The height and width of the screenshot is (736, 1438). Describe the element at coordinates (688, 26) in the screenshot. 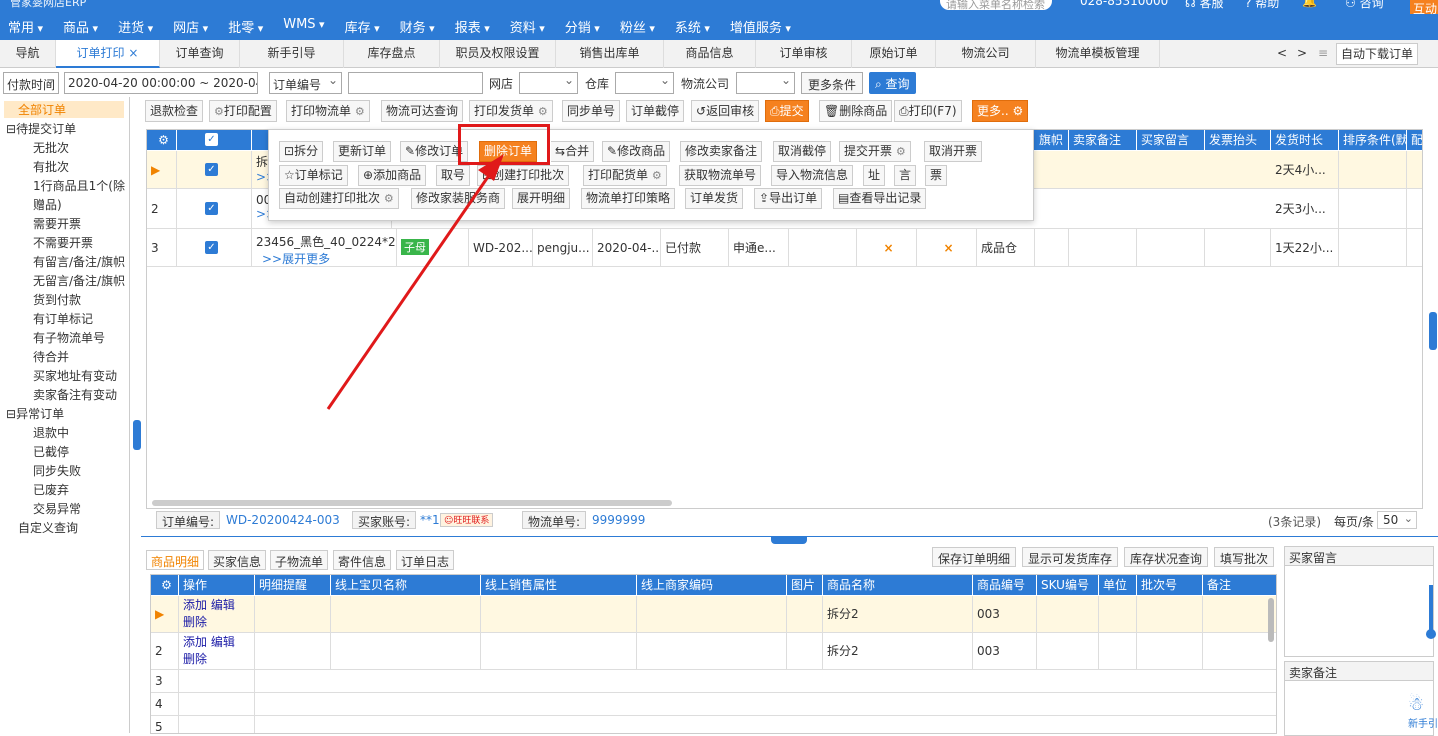

I see `menu-system: 系统` at that location.